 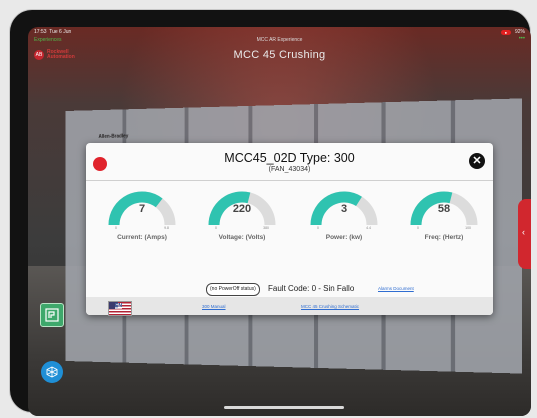 I want to click on status-time: 17:53 Tue 6 Jun, so click(x=53, y=32).